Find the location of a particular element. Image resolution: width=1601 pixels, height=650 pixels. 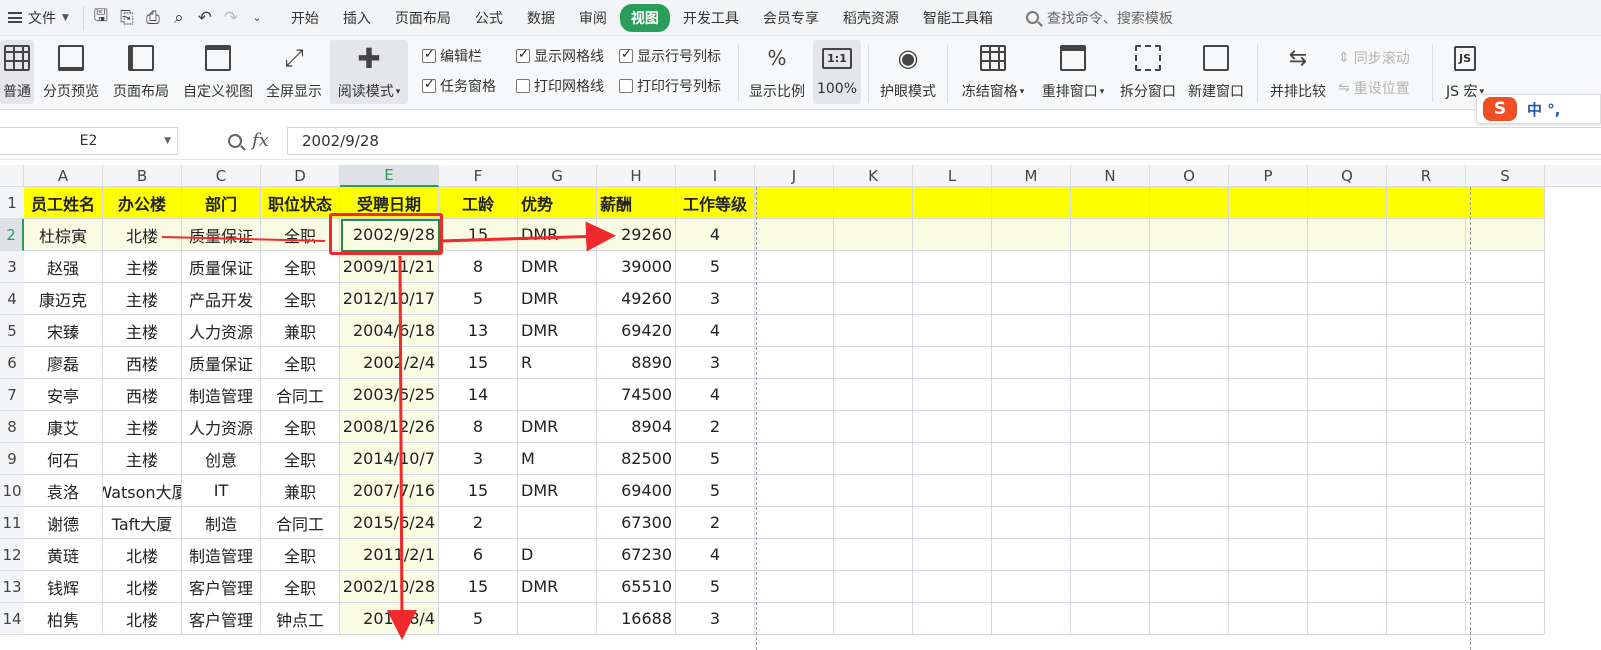

reading-mode-button: ✚ 阅读模式 ▾ is located at coordinates (369, 72).